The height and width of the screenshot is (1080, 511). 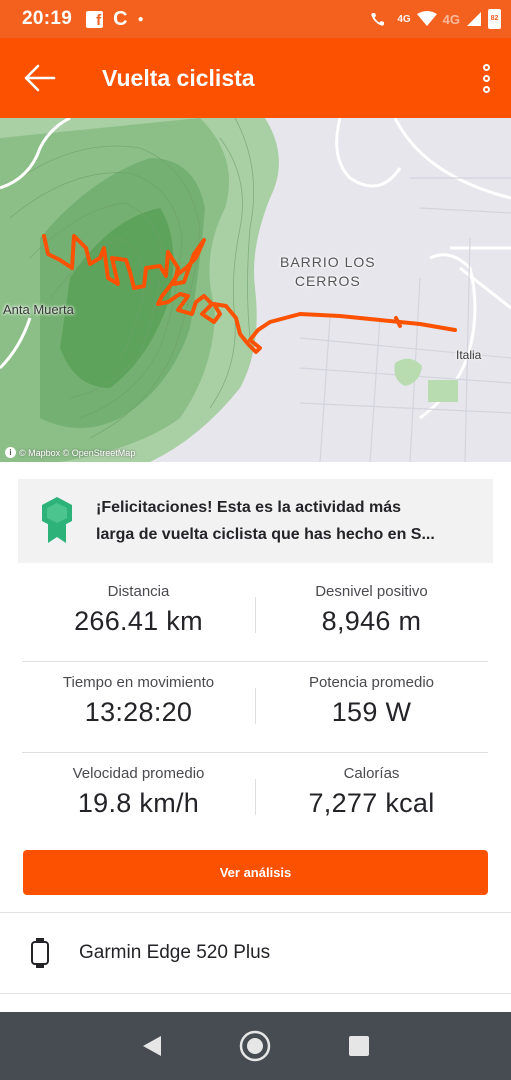 What do you see at coordinates (328, 272) in the screenshot?
I see `map-label-district: BARRIO LOS CERROS` at bounding box center [328, 272].